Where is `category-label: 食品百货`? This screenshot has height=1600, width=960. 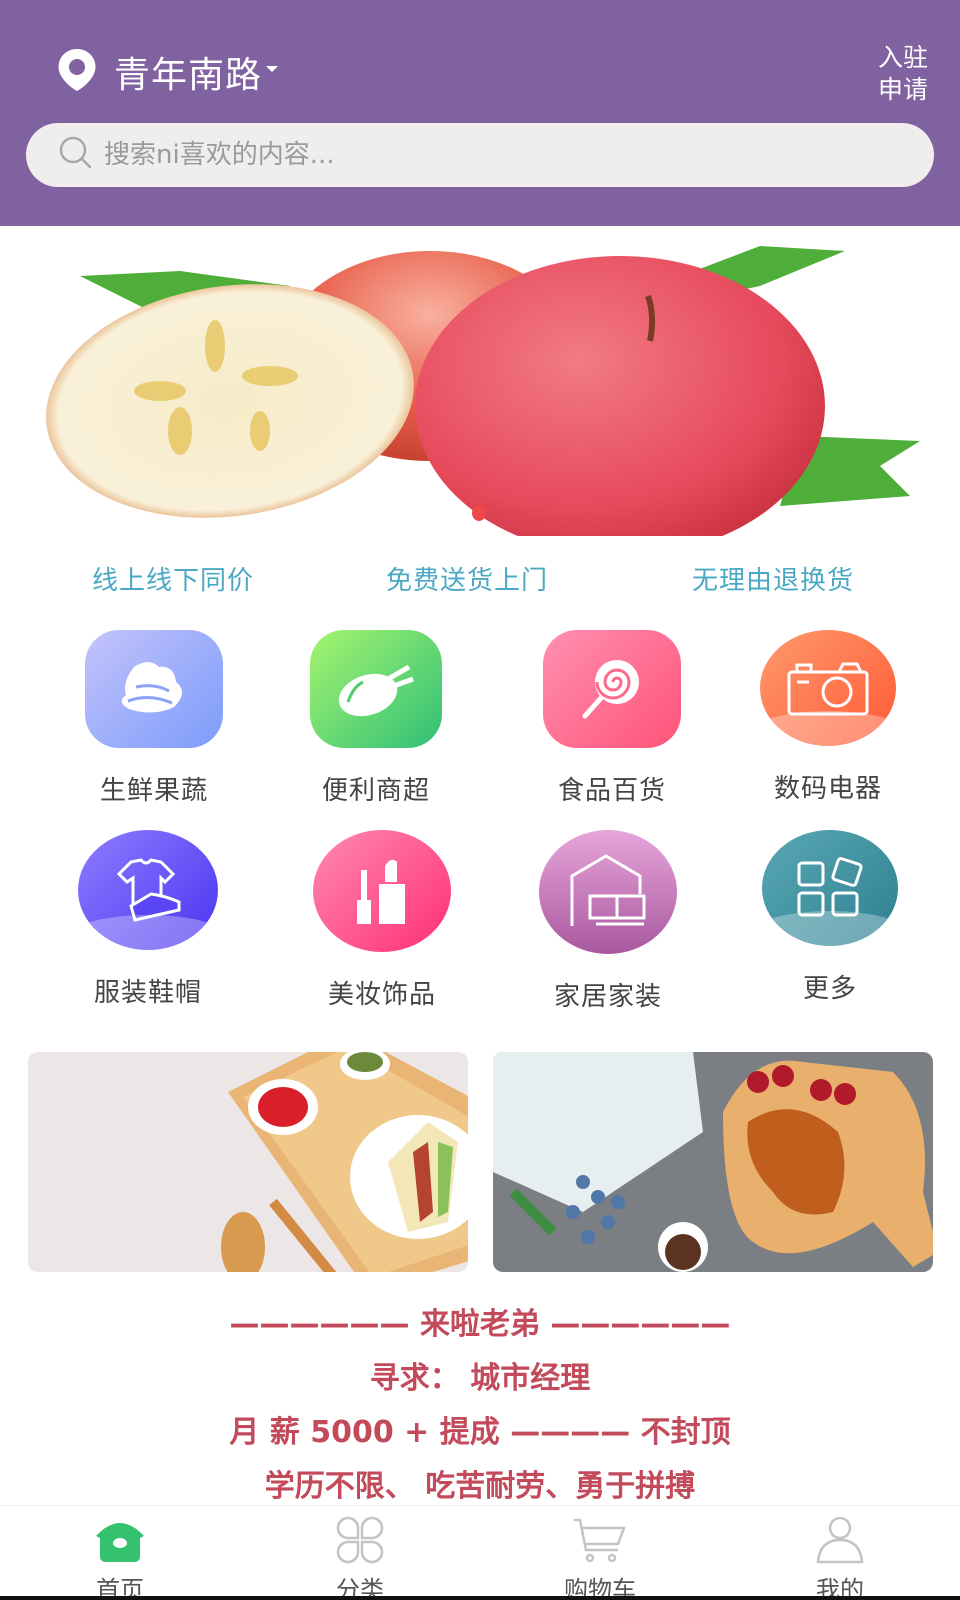 category-label: 食品百货 is located at coordinates (611, 791).